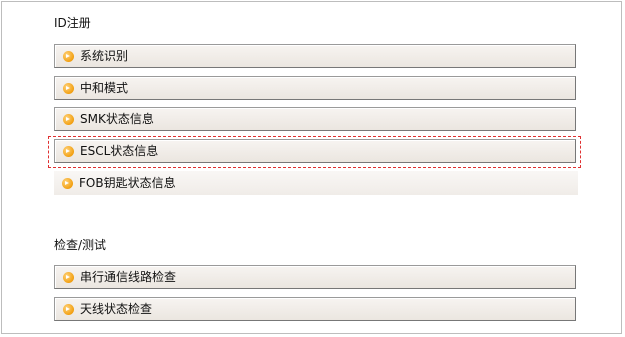 Image resolution: width=625 pixels, height=337 pixels. I want to click on section-title-check-test: 检查/测试, so click(80, 245).